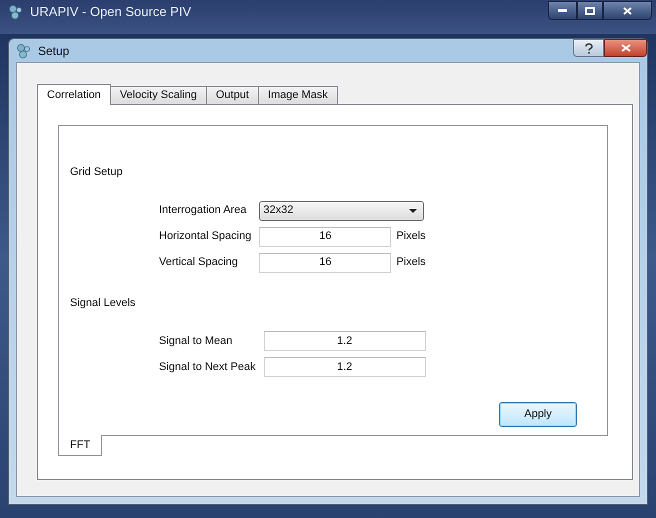  Describe the element at coordinates (103, 303) in the screenshot. I see `section-heading: Signal Levels` at that location.